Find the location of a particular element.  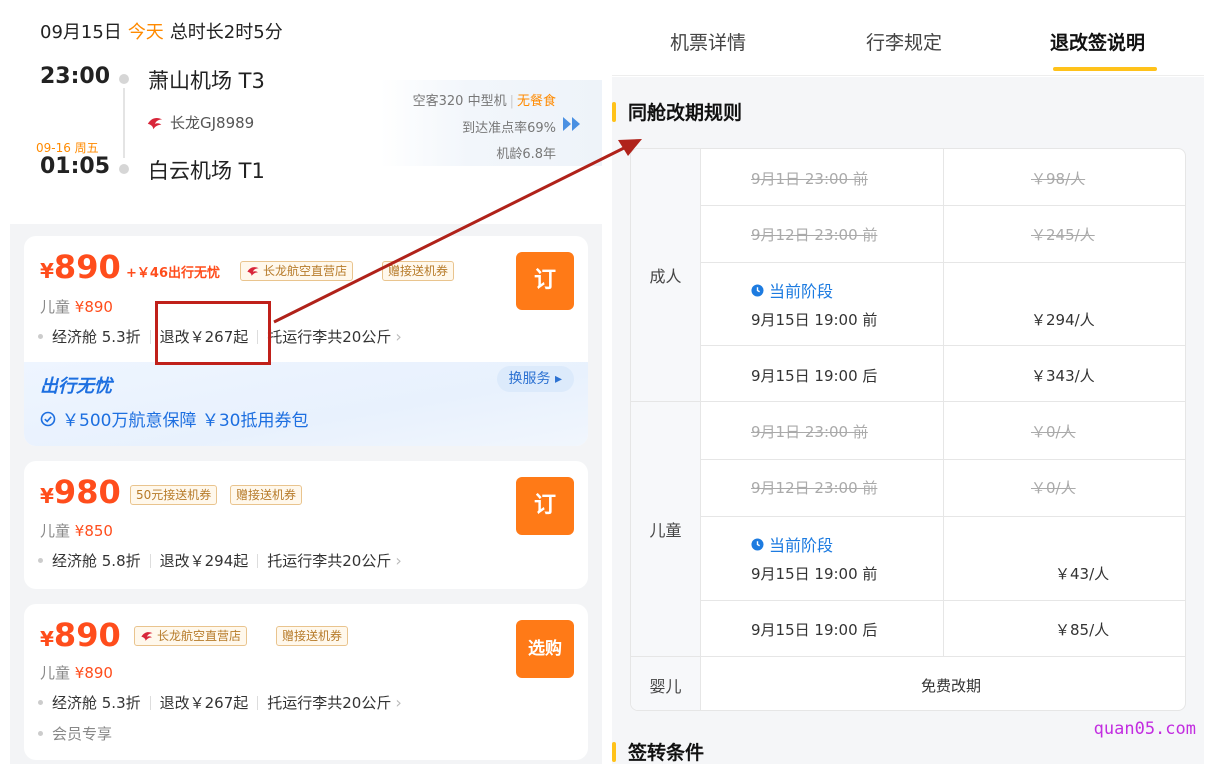

travel-worry-free: 出行无忧 换服务 ▸ ￥500万航意保障 ￥30抵用券包 is located at coordinates (306, 404).